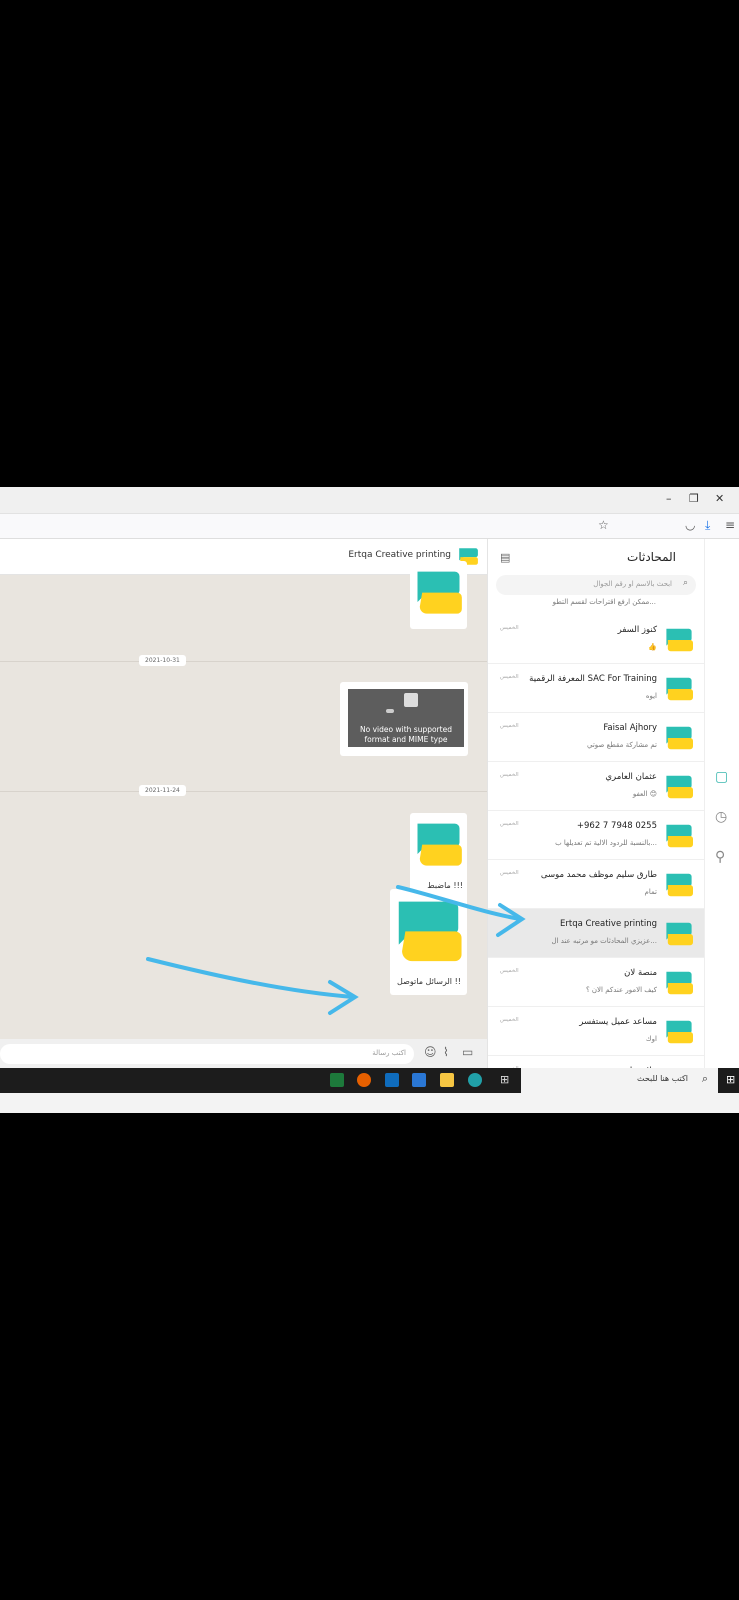 The image size is (739, 1600). I want to click on search-icon: ⌕, so click(704, 1078).